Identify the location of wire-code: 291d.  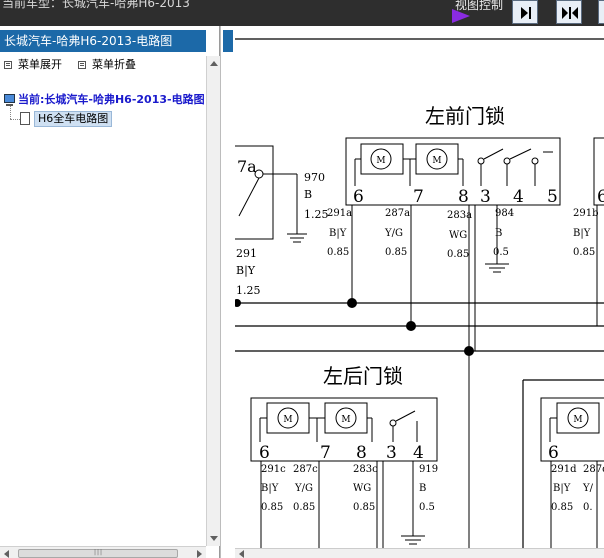
(564, 469).